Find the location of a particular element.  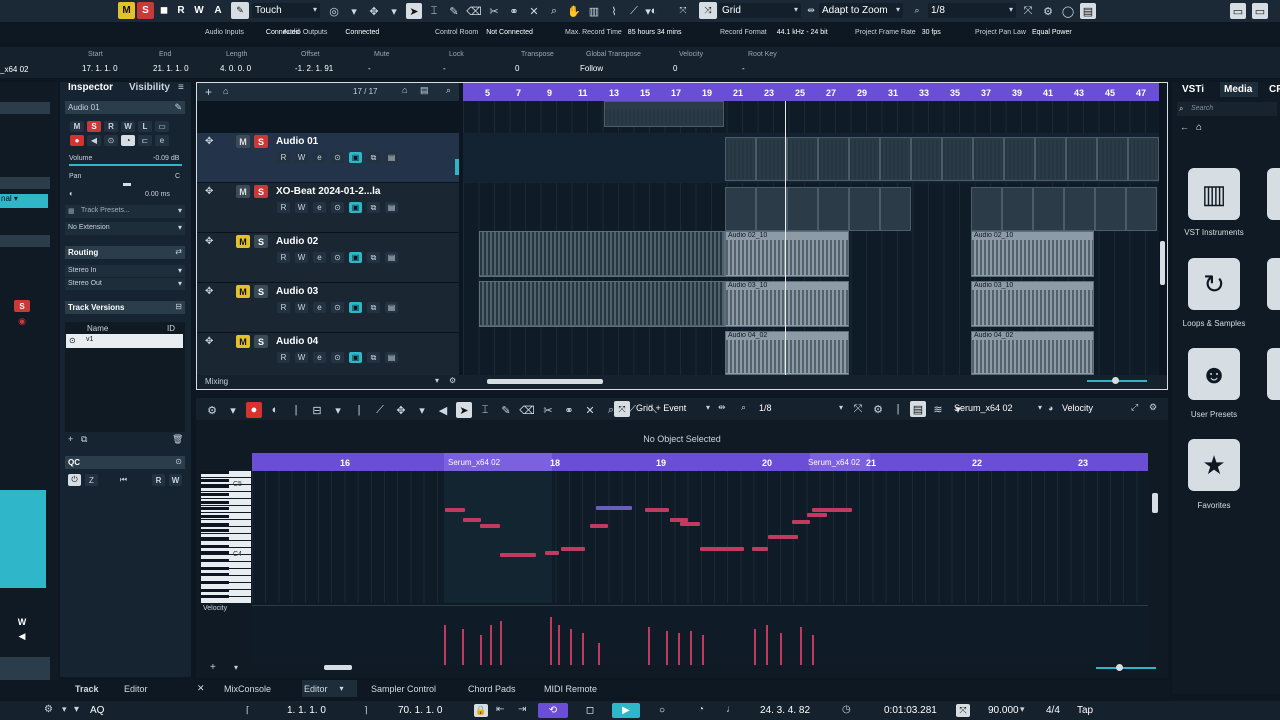

strip-routing-dropdown: nal ▾ is located at coordinates (24, 201).